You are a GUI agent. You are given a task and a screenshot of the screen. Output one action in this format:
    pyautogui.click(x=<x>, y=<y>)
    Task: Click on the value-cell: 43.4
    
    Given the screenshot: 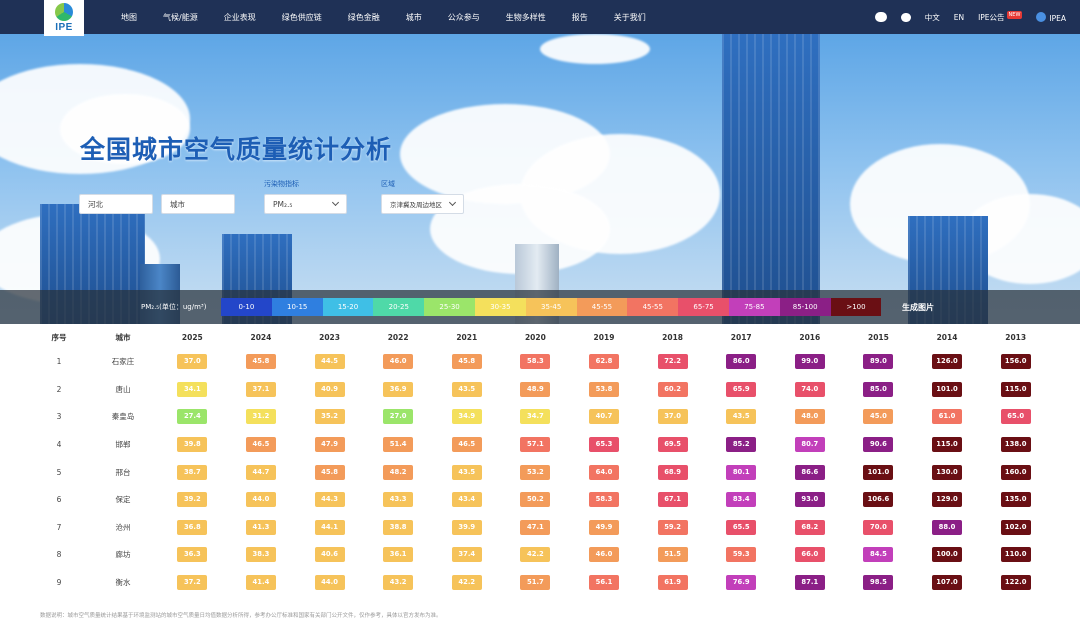 What is the action you would take?
    pyautogui.click(x=466, y=500)
    